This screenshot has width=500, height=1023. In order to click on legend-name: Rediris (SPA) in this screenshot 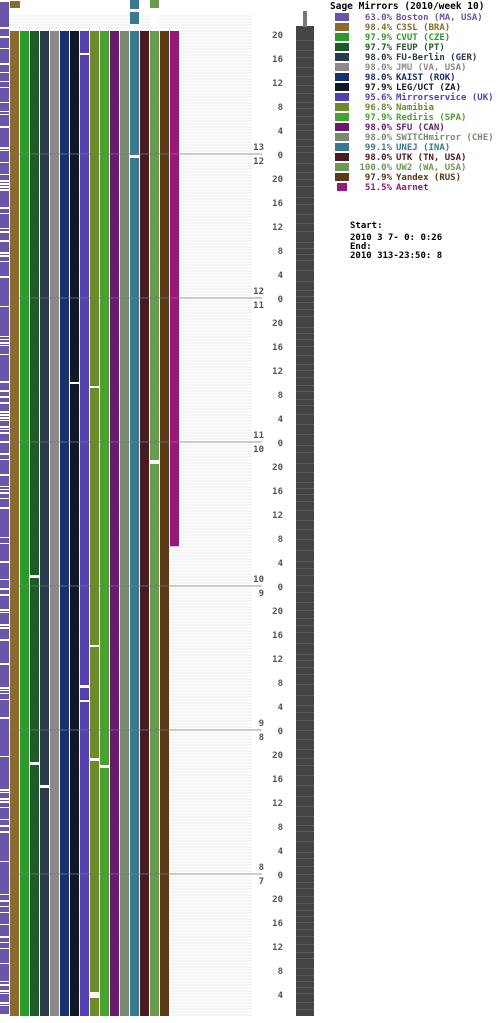, I will do `click(431, 117)`.